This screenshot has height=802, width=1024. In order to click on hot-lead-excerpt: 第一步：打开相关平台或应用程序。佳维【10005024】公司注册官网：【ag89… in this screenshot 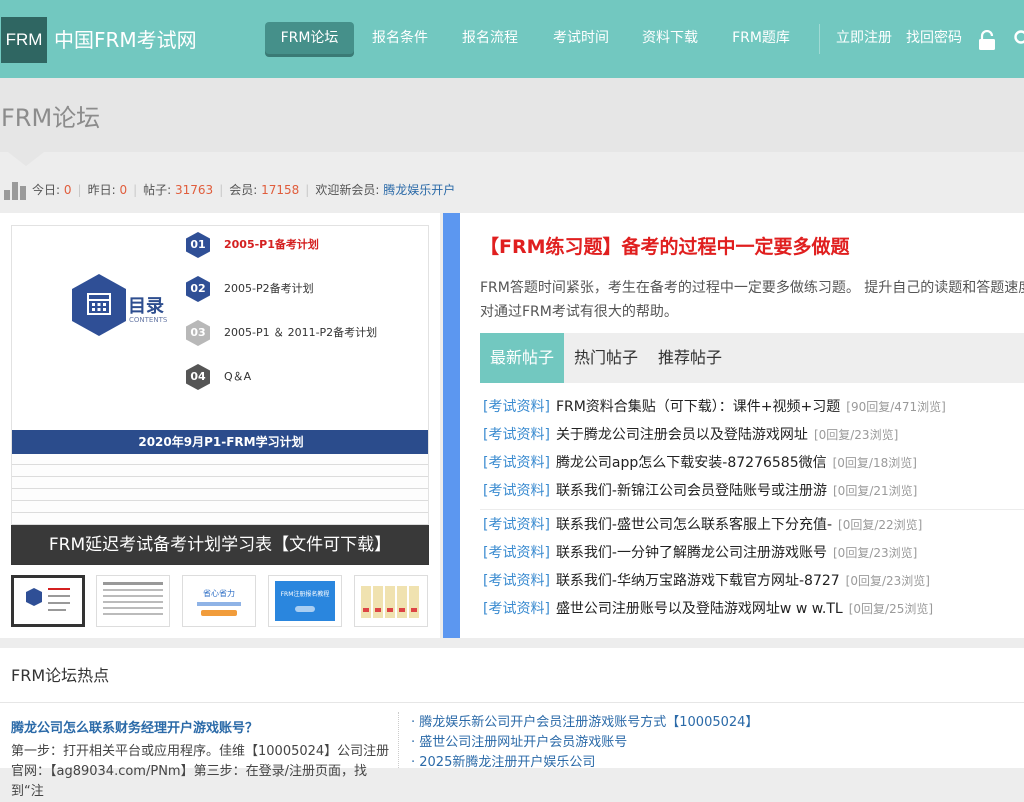, I will do `click(201, 772)`.